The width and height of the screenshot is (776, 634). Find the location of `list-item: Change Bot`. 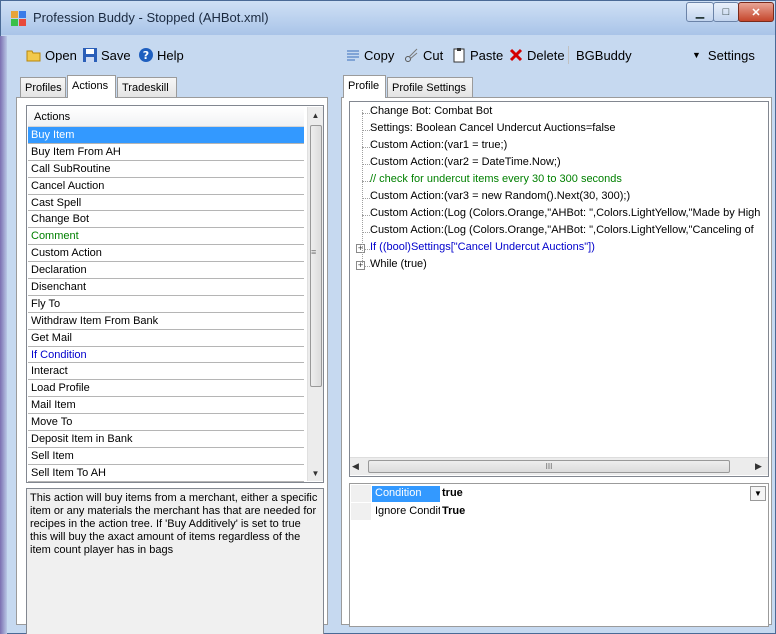

list-item: Change Bot is located at coordinates (166, 220).